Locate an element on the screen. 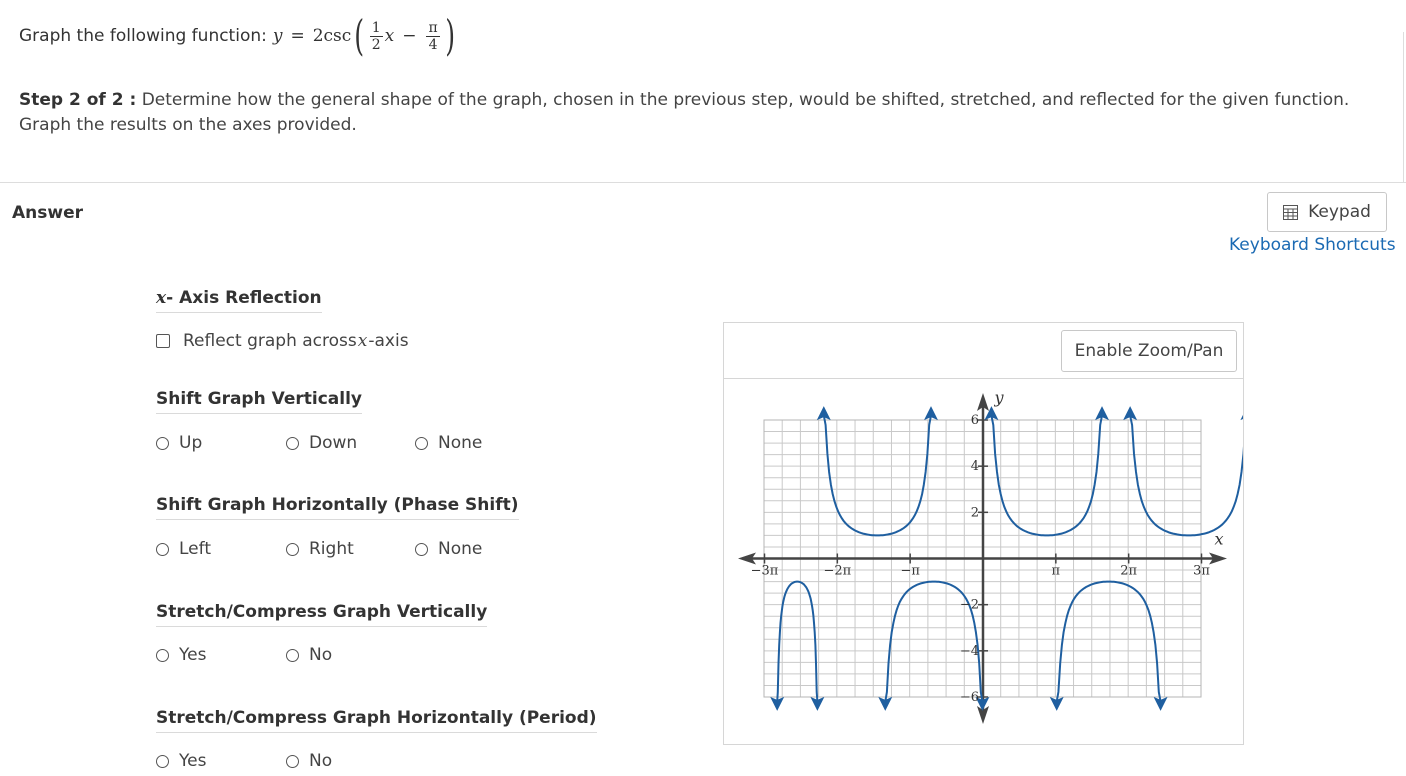  horizontal-shift-option-right: Right is located at coordinates (320, 549).